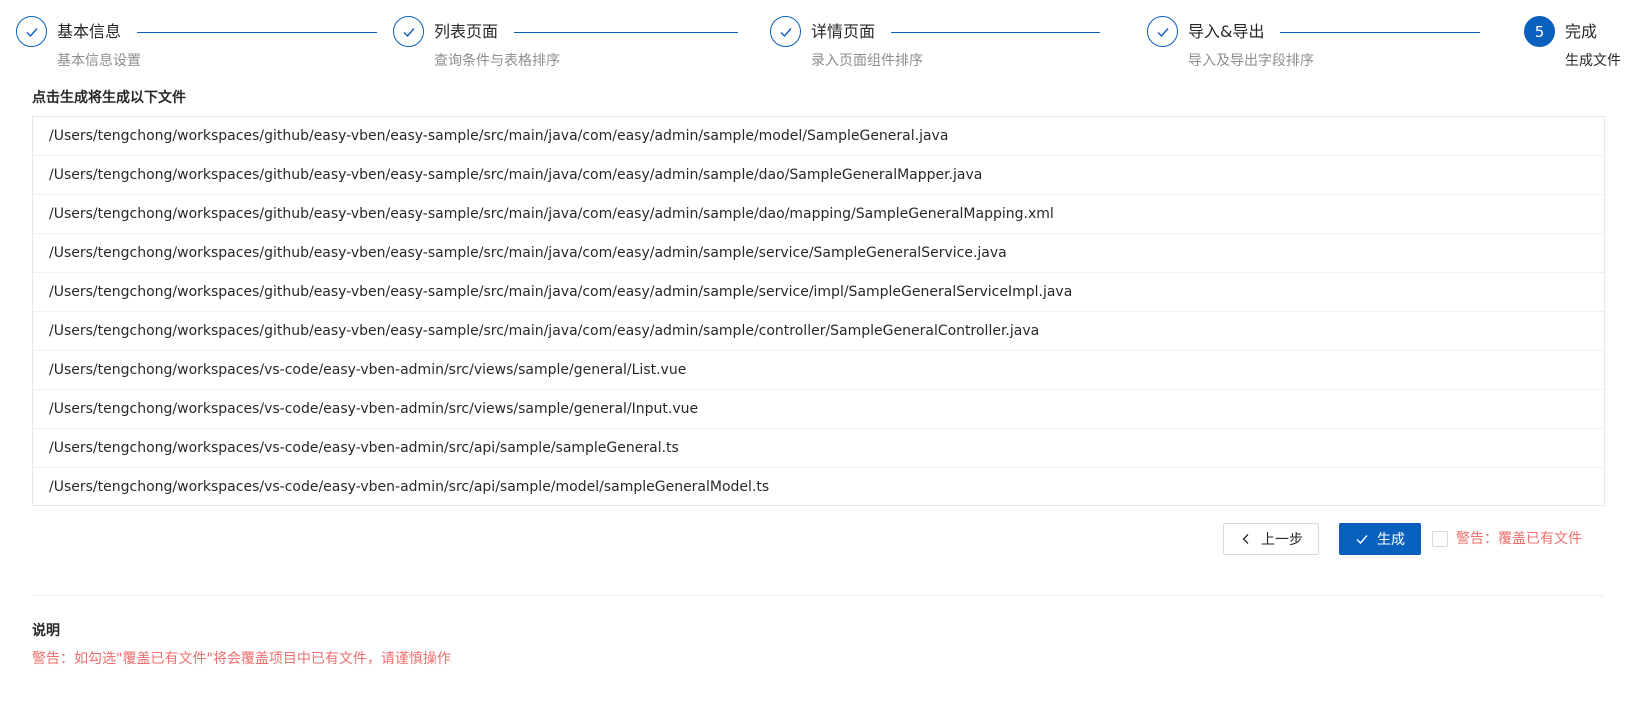 This screenshot has height=718, width=1638. I want to click on step-title: 完成, so click(1589, 32).